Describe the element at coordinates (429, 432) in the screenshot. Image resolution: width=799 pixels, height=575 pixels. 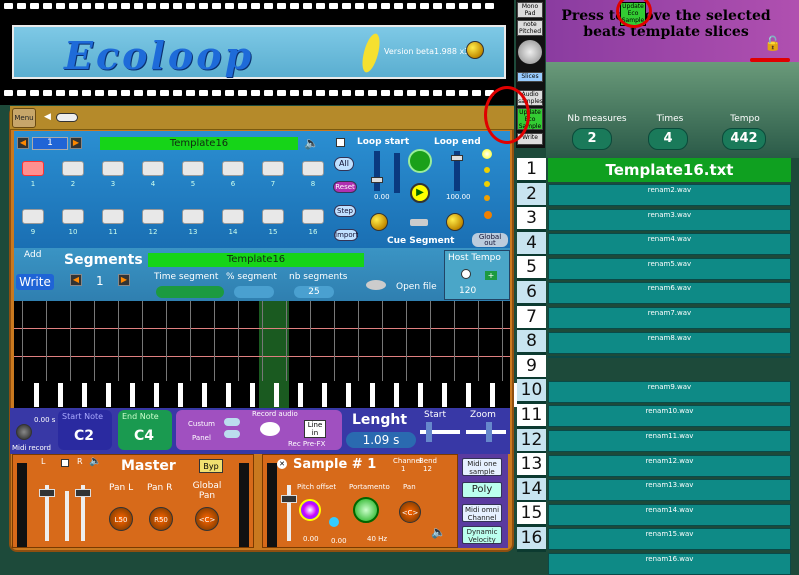
I see `start-slider-handle` at that location.